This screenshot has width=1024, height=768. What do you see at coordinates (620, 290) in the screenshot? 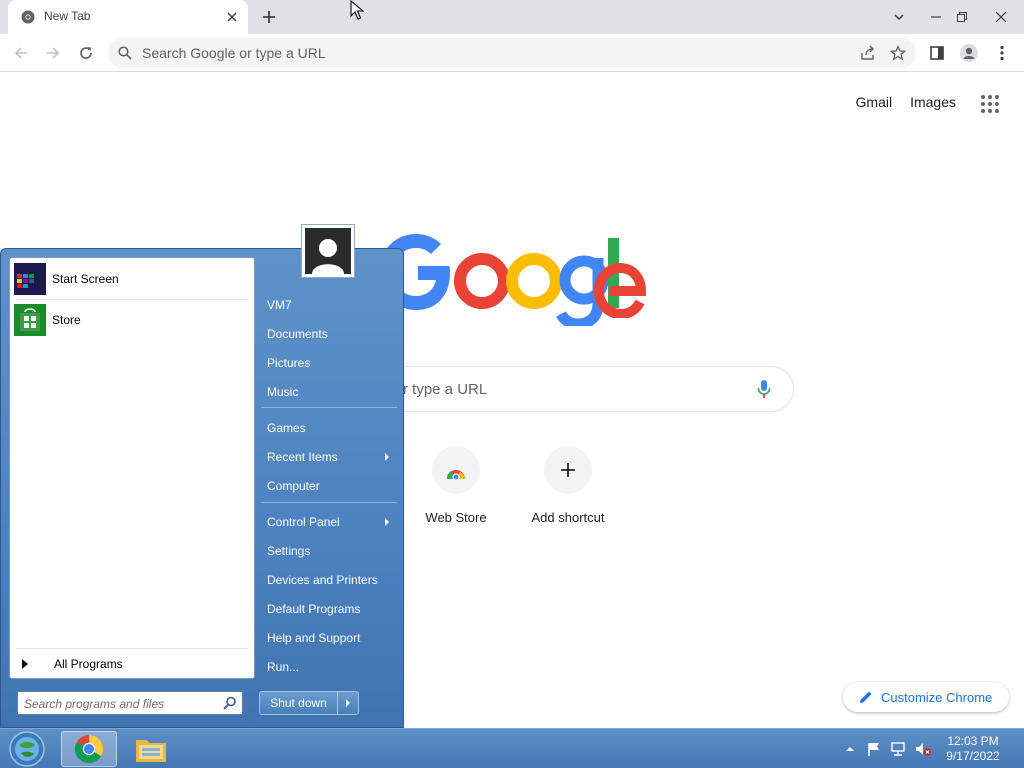
I see `google-logo-e-glyph` at bounding box center [620, 290].